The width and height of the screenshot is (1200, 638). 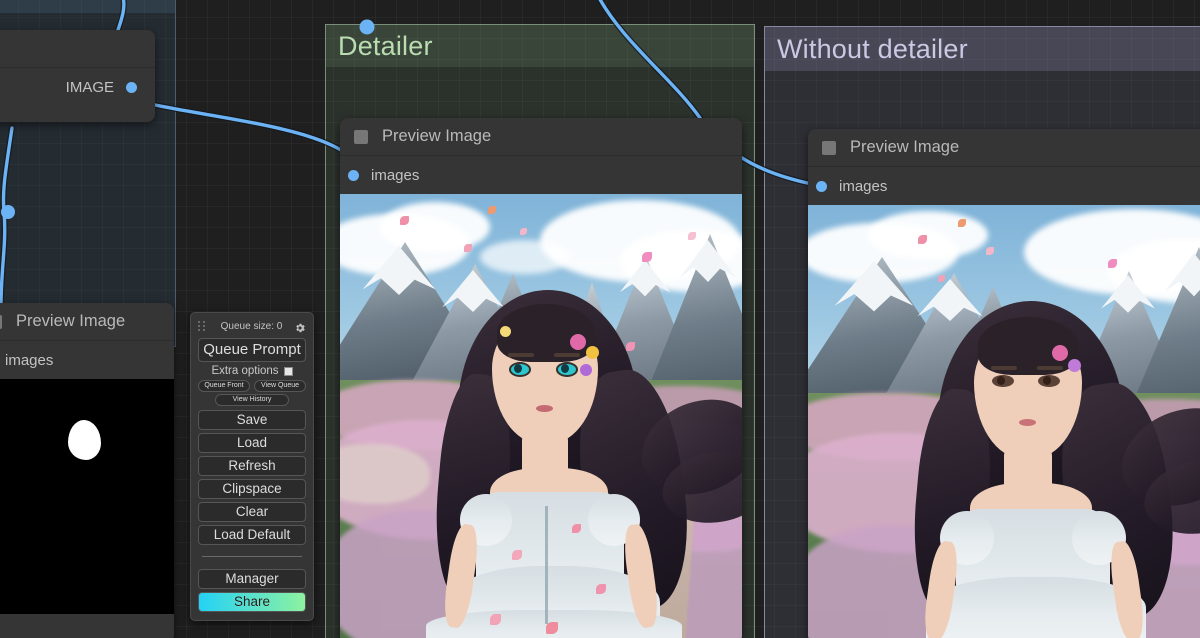 What do you see at coordinates (288, 371) in the screenshot?
I see `extra-options-checkbox` at bounding box center [288, 371].